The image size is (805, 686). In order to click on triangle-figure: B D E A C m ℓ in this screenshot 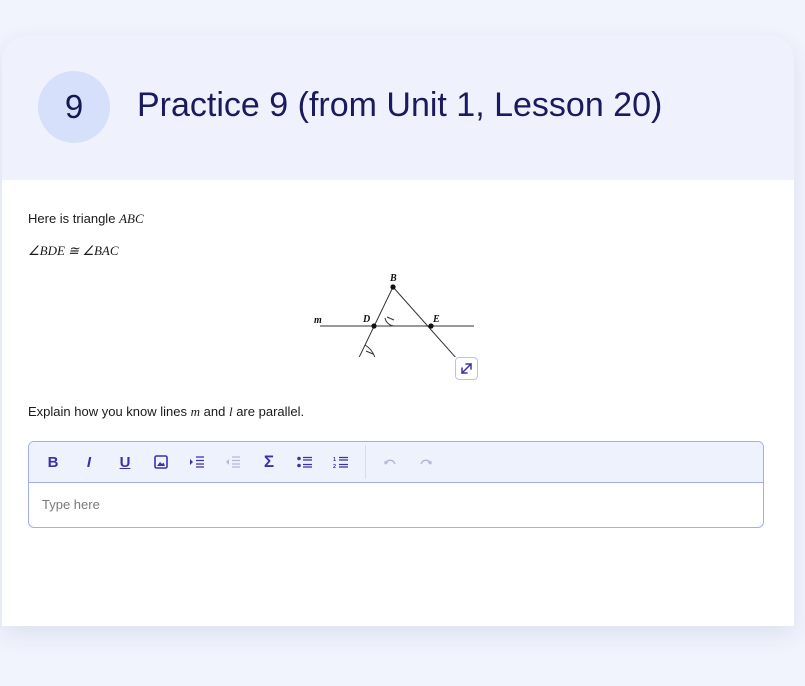, I will do `click(394, 315)`.